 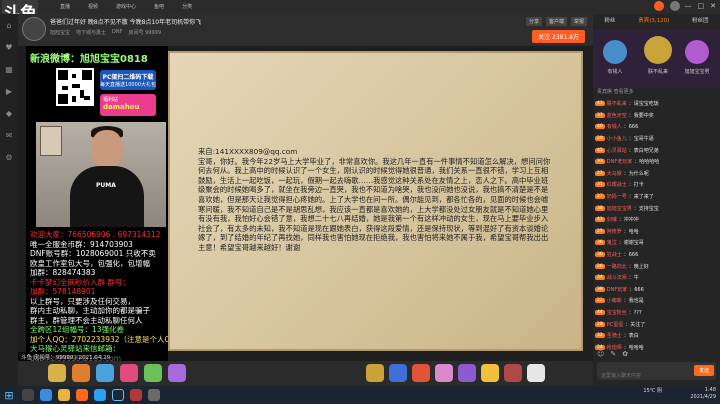 What do you see at coordinates (46, 395) in the screenshot?
I see `browser-icon` at bounding box center [46, 395].